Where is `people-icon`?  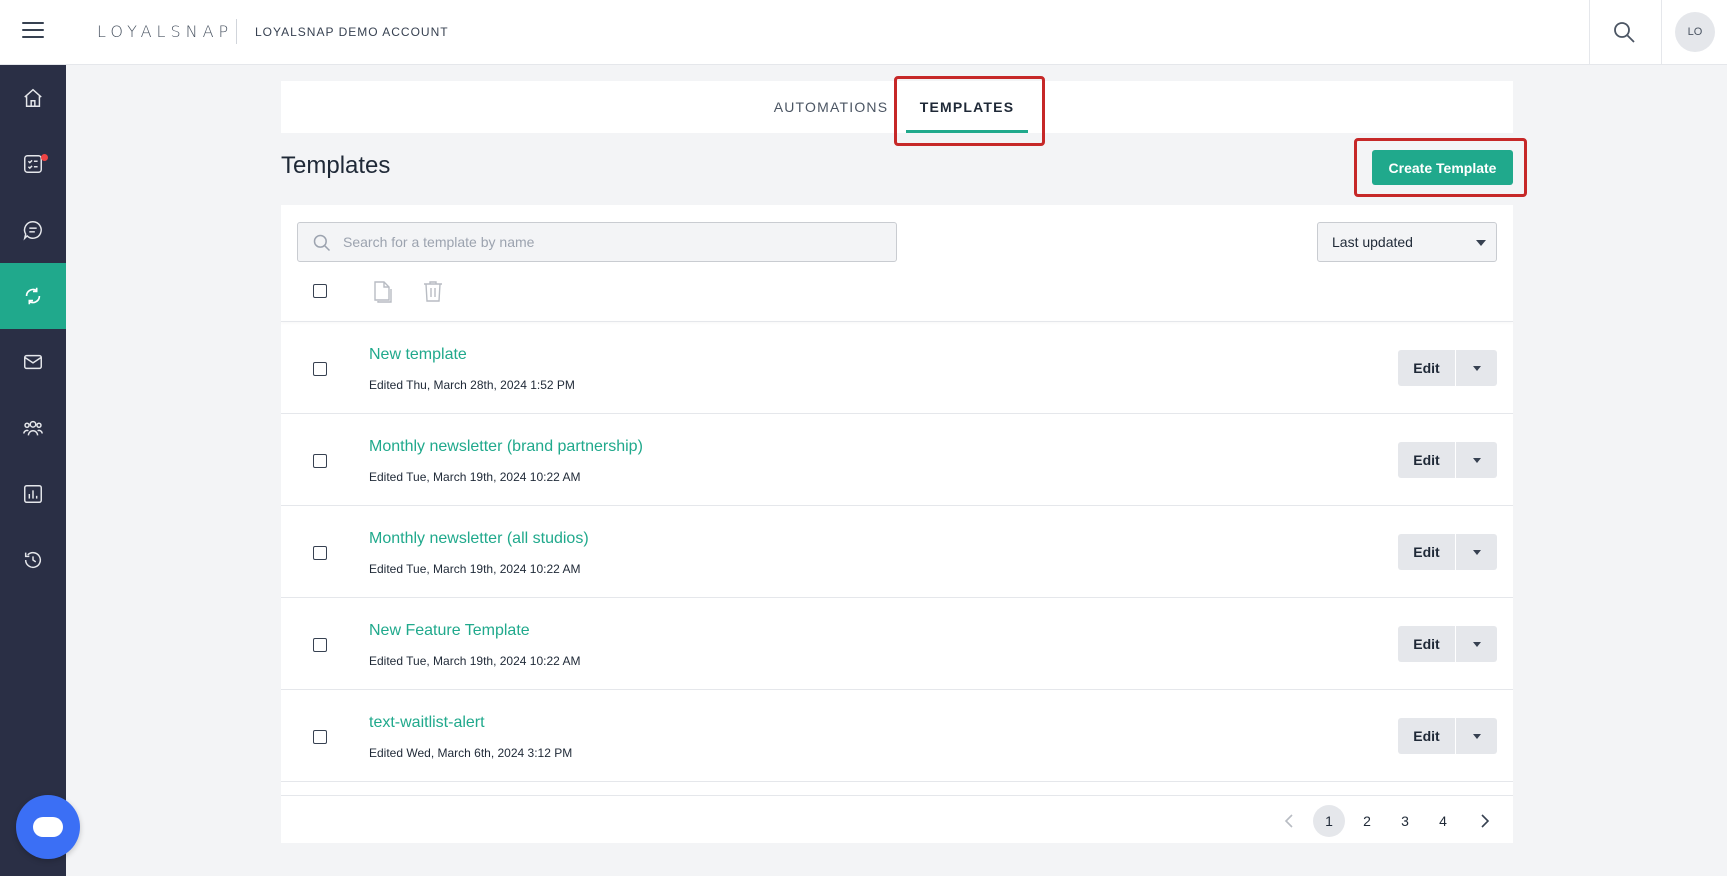 people-icon is located at coordinates (33, 428).